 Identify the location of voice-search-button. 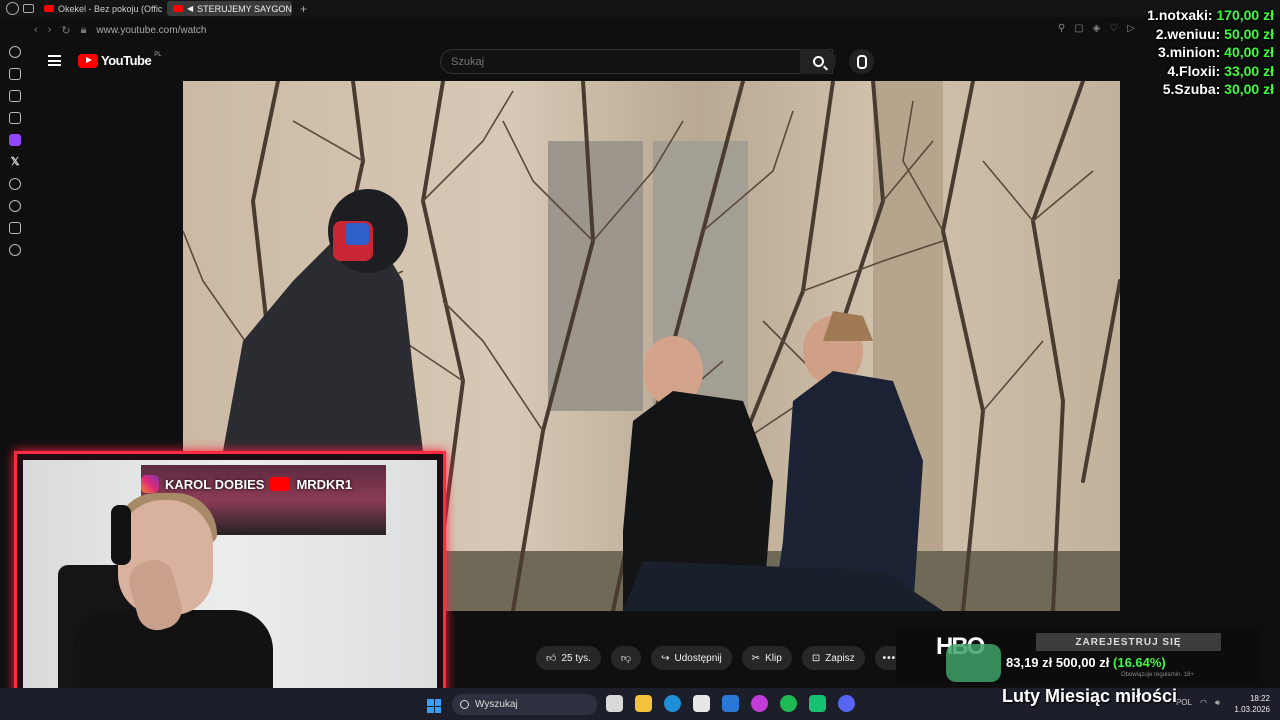
(861, 61).